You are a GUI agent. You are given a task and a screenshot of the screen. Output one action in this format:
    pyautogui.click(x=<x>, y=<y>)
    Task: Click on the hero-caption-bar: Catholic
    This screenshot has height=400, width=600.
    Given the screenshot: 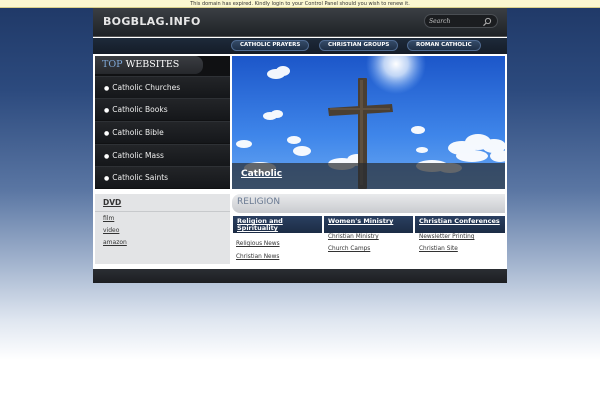 What is the action you would take?
    pyautogui.click(x=368, y=176)
    